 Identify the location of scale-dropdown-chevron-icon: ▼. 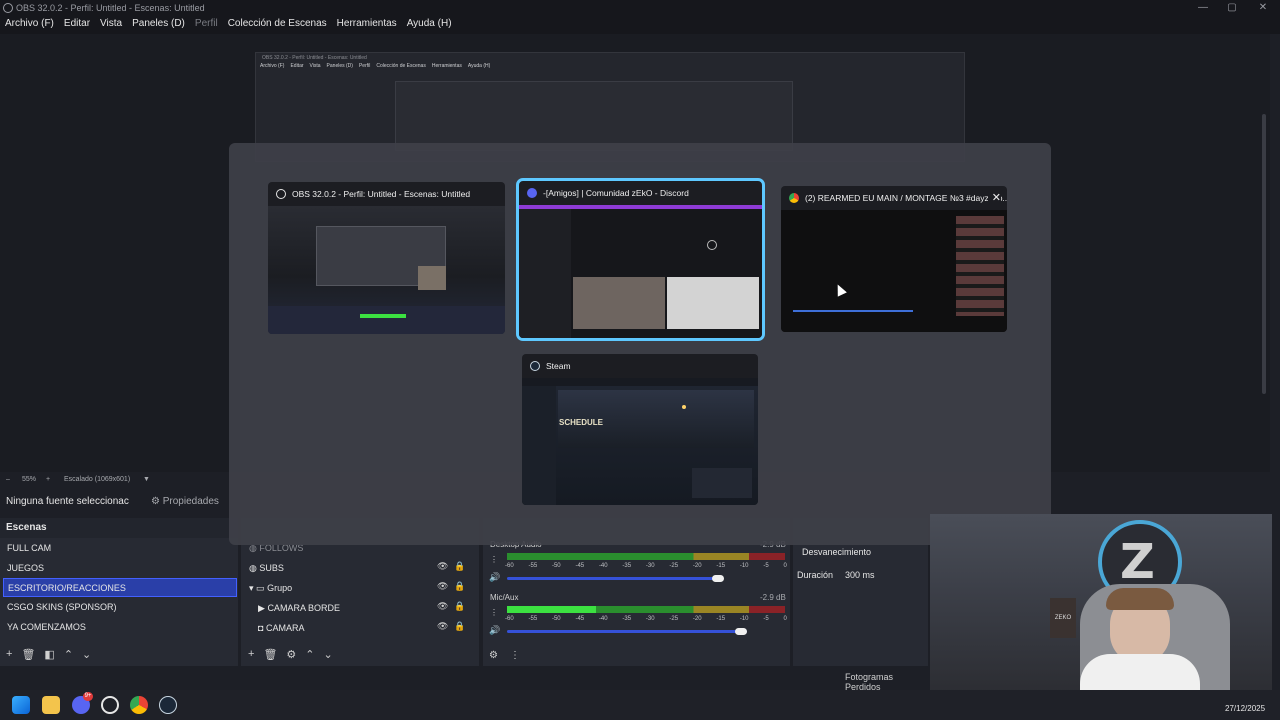
(146, 480).